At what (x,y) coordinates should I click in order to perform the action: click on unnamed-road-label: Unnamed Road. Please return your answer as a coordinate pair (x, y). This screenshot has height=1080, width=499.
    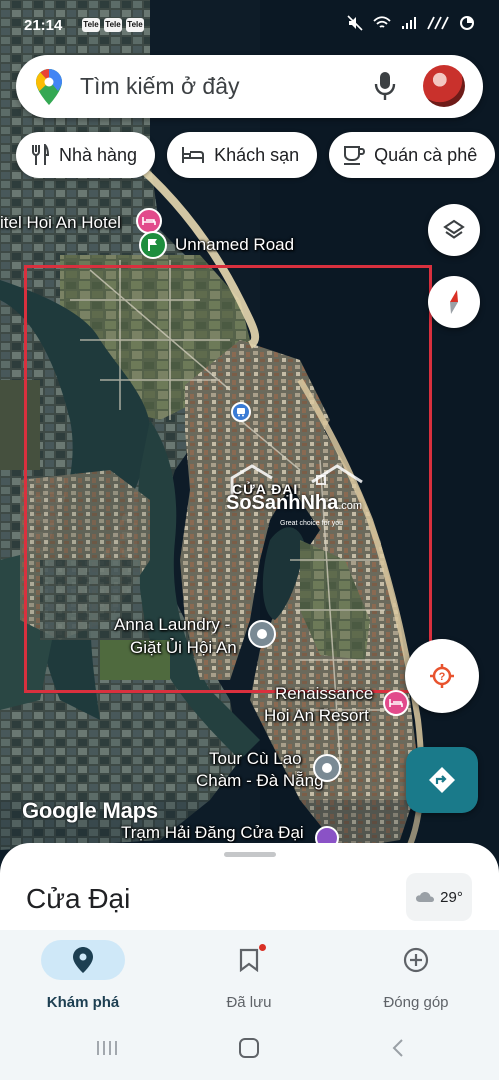
    Looking at the image, I should click on (234, 245).